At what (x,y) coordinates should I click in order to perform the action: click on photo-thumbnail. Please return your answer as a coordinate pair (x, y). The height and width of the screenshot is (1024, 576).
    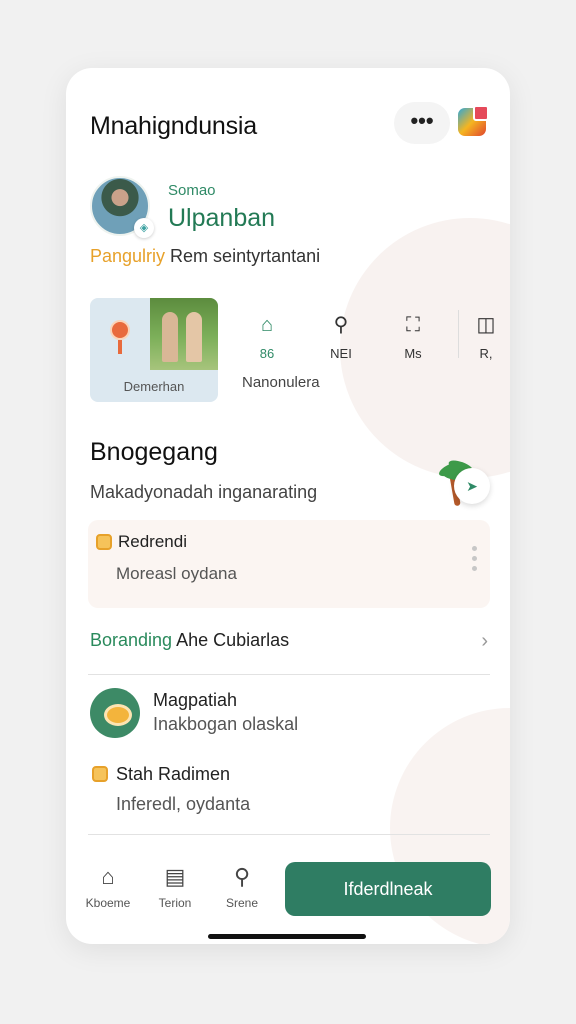
    Looking at the image, I should click on (184, 334).